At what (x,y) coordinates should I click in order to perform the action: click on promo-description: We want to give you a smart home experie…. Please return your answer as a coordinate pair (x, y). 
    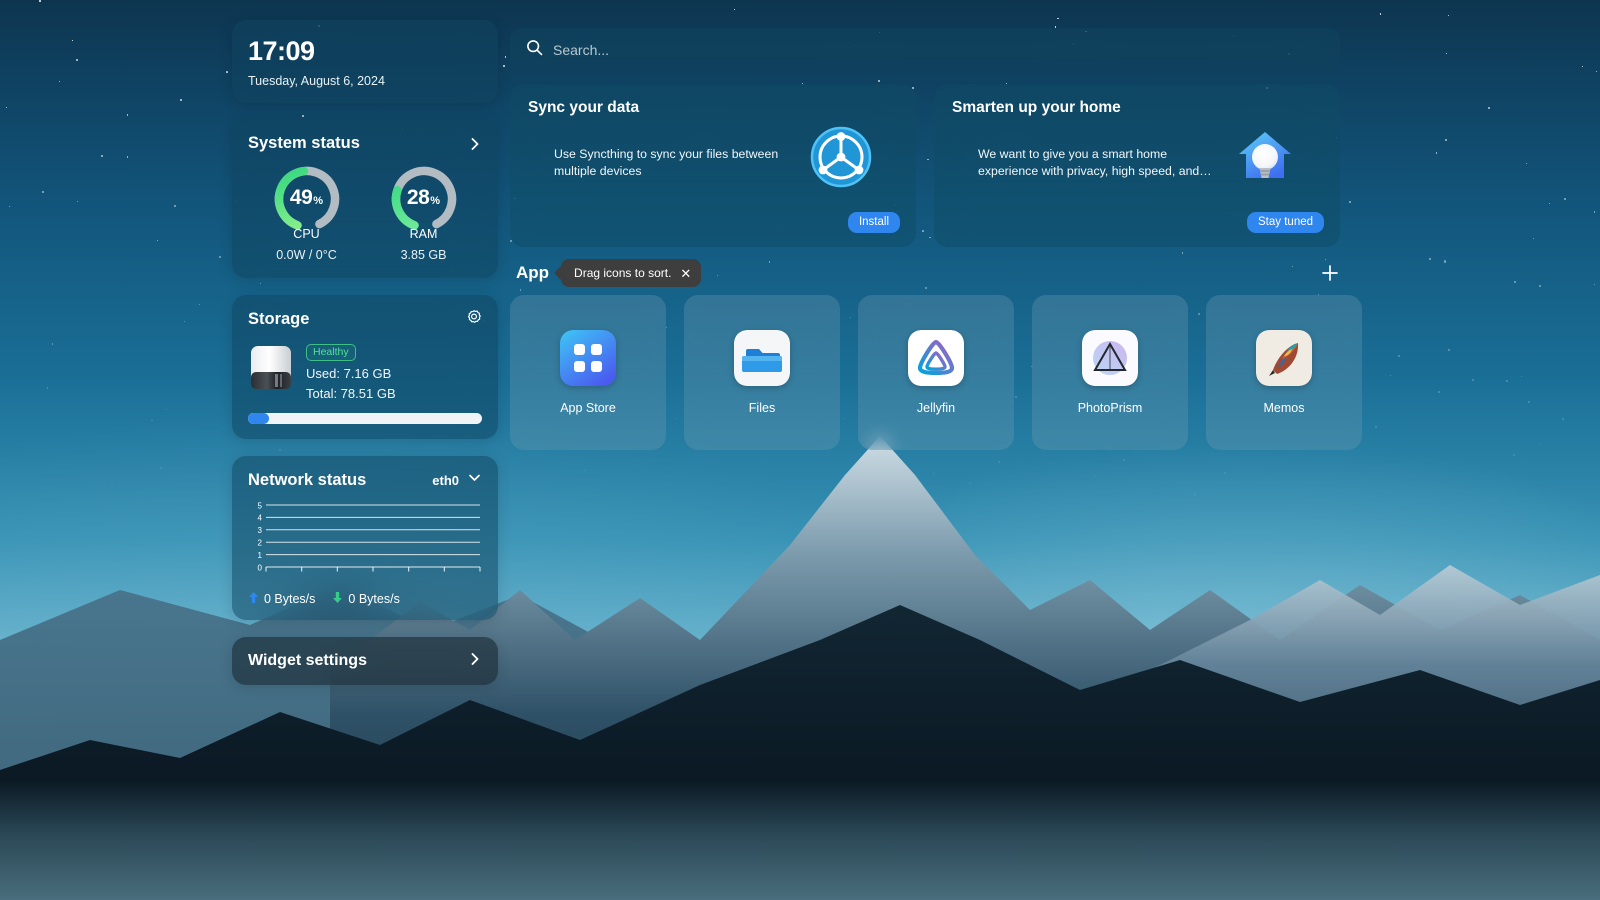
    Looking at the image, I should click on (1095, 162).